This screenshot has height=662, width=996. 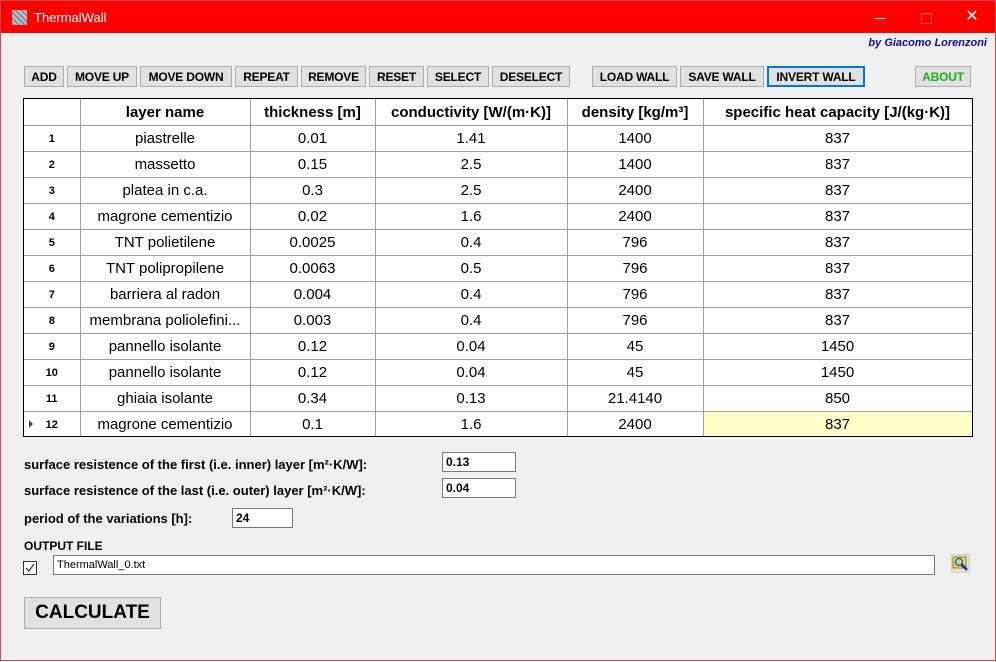 What do you see at coordinates (494, 565) in the screenshot?
I see `output-file-input` at bounding box center [494, 565].